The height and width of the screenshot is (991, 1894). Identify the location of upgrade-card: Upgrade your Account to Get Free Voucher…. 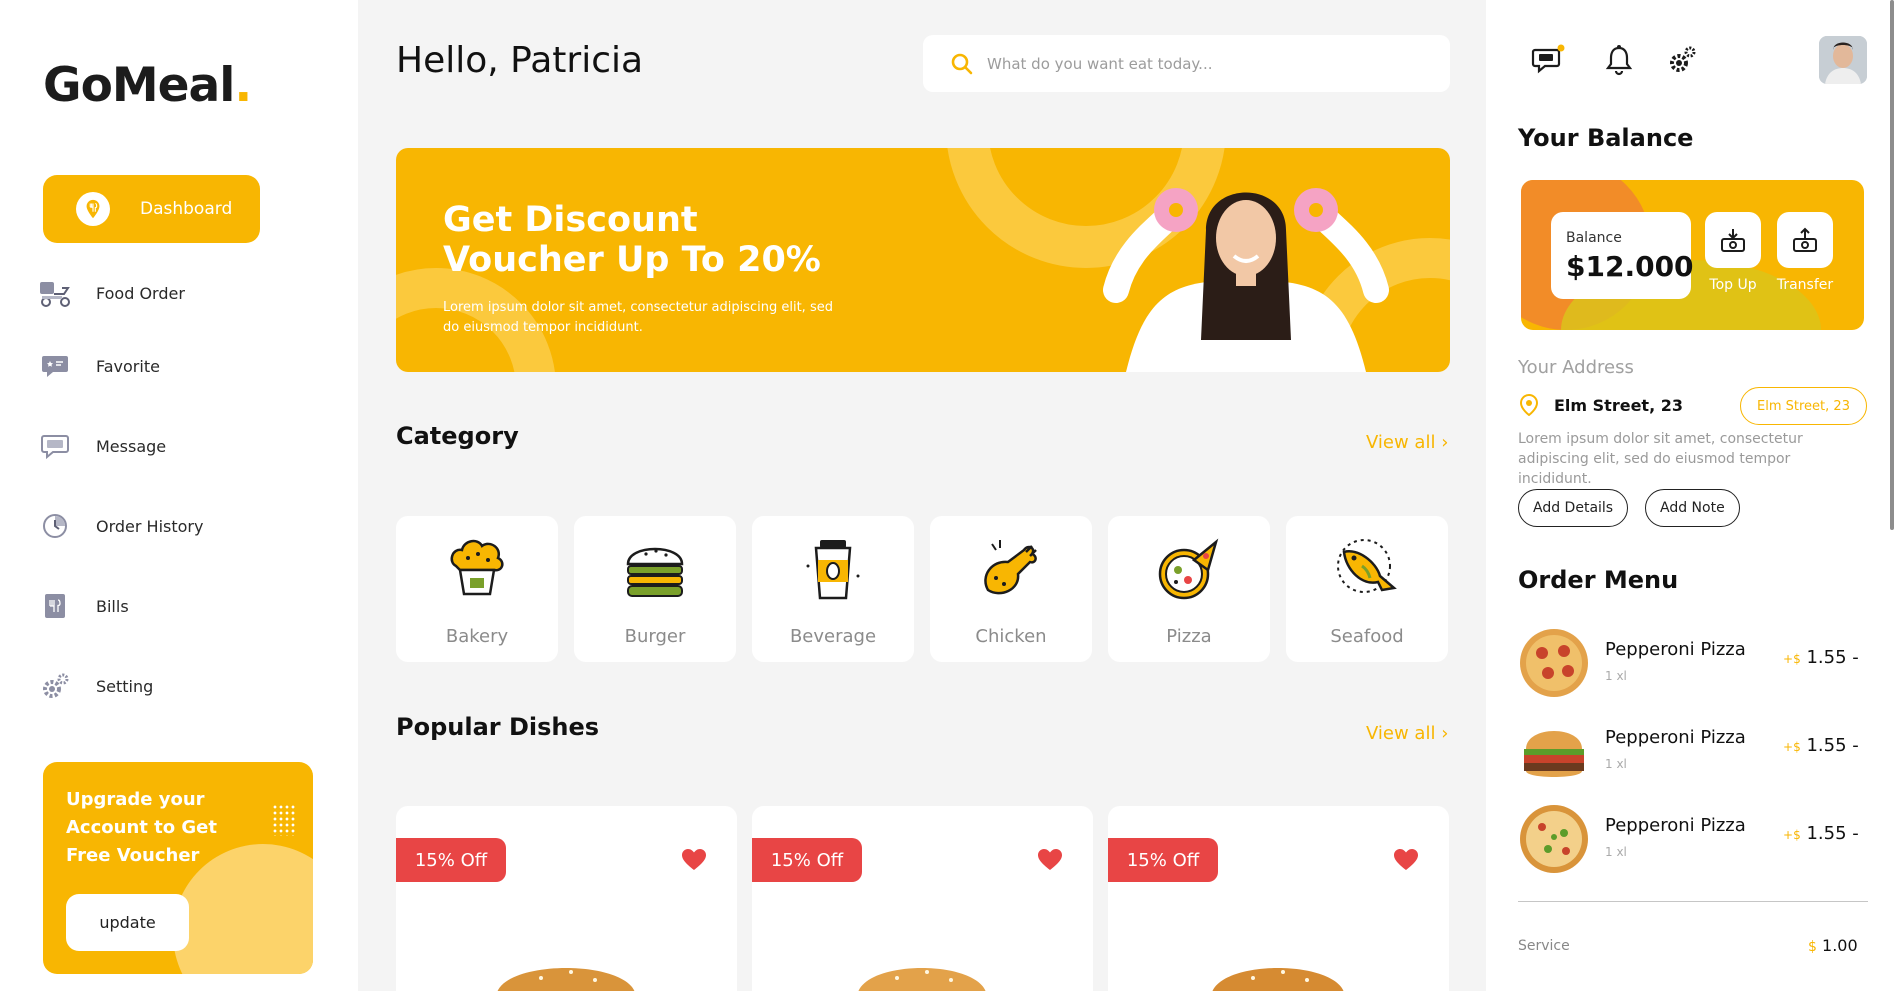
(178, 868).